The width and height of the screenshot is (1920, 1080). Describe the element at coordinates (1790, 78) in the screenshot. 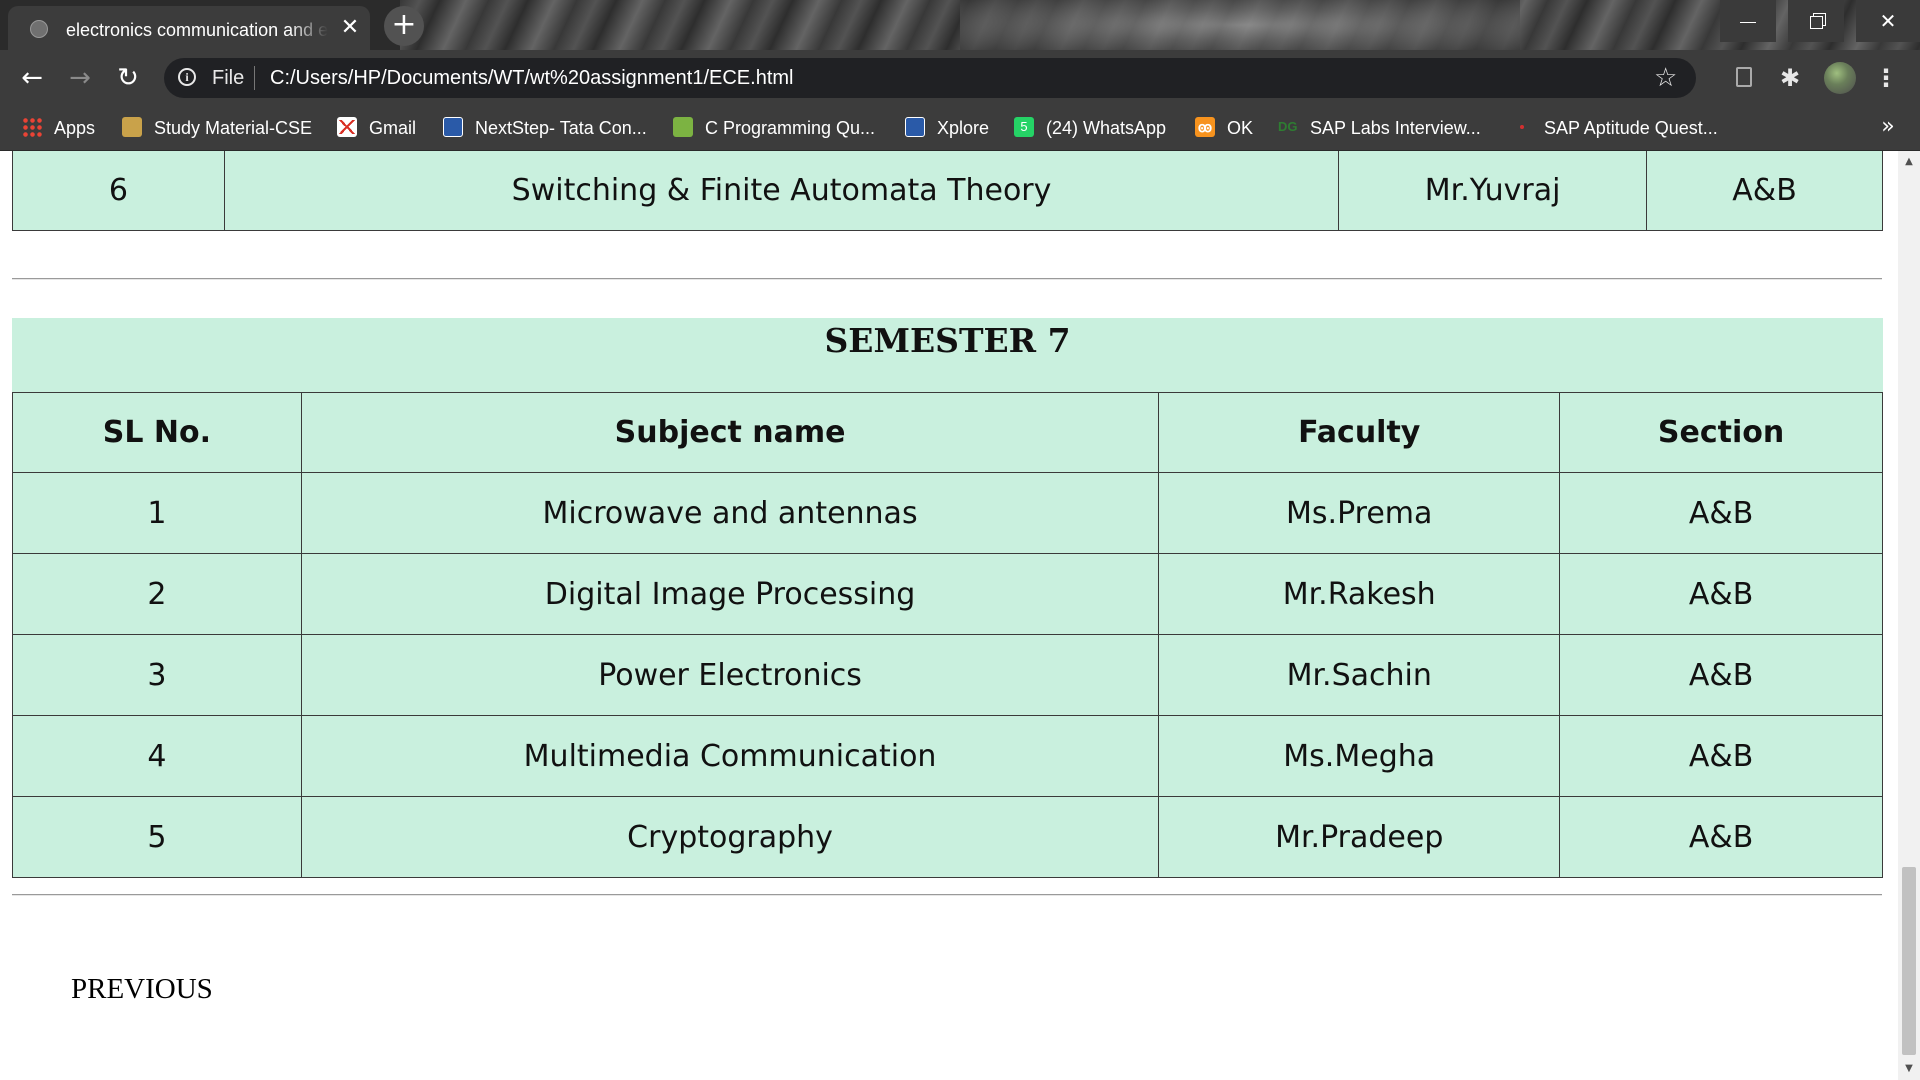

I see `extensions-puzzle-icon: ✱` at that location.